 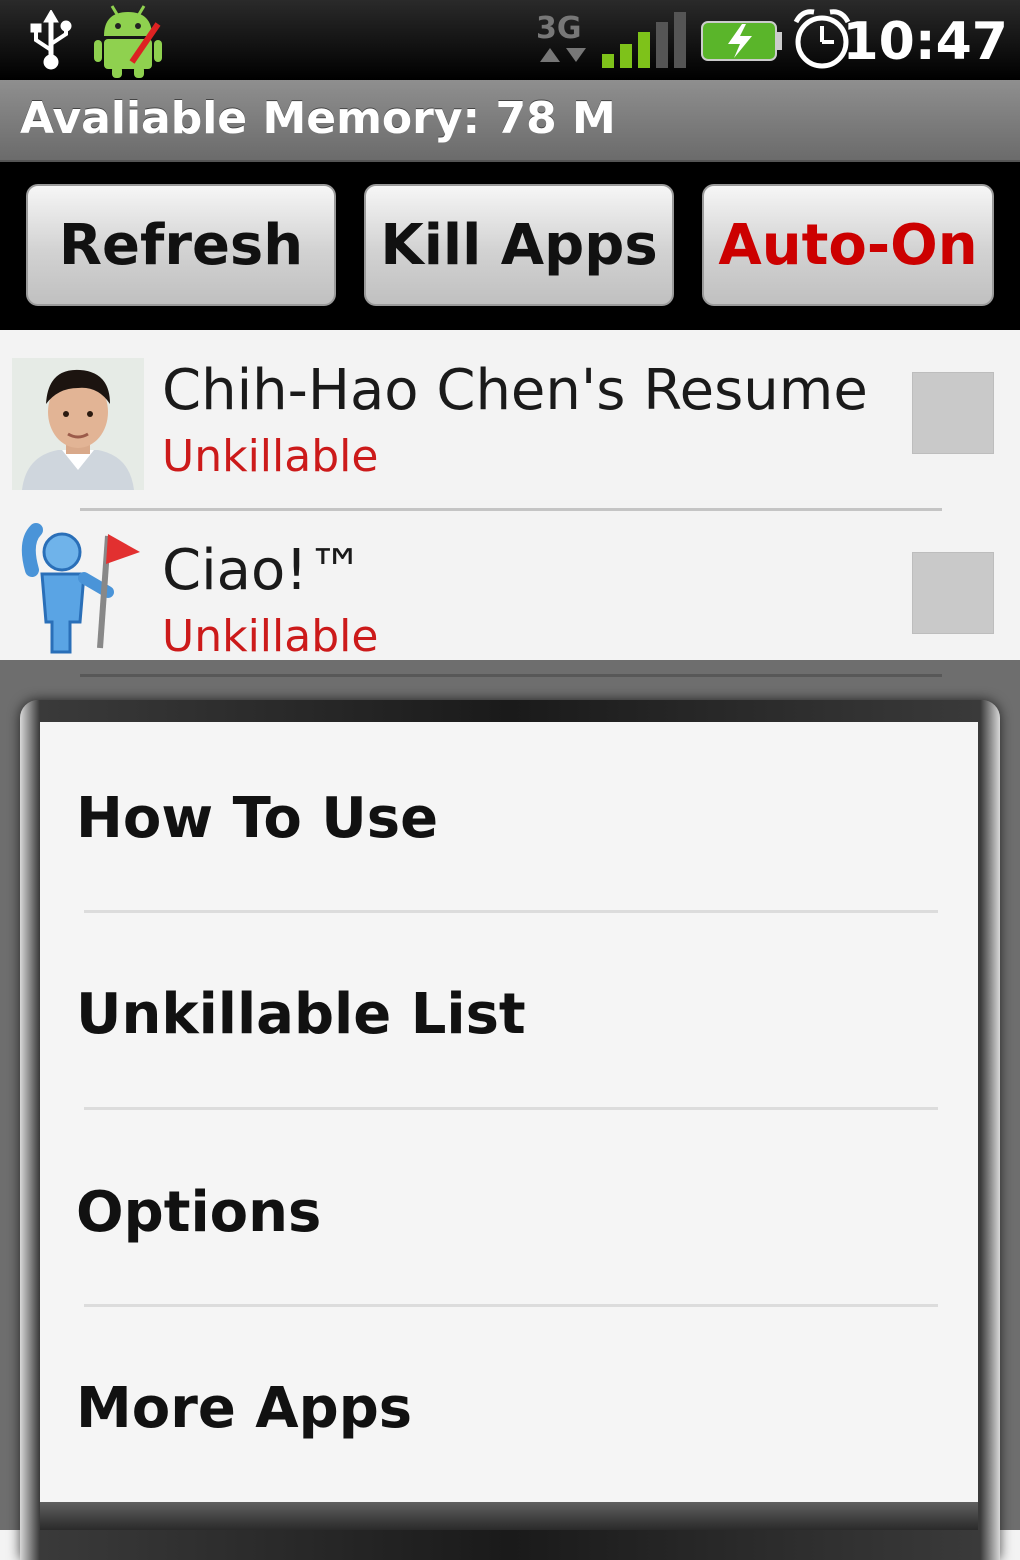 What do you see at coordinates (559, 28) in the screenshot?
I see `network-label: 3G` at bounding box center [559, 28].